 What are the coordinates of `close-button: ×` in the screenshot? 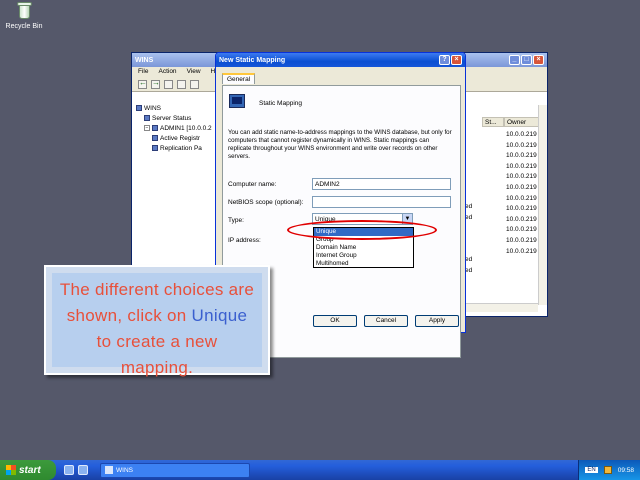 It's located at (538, 60).